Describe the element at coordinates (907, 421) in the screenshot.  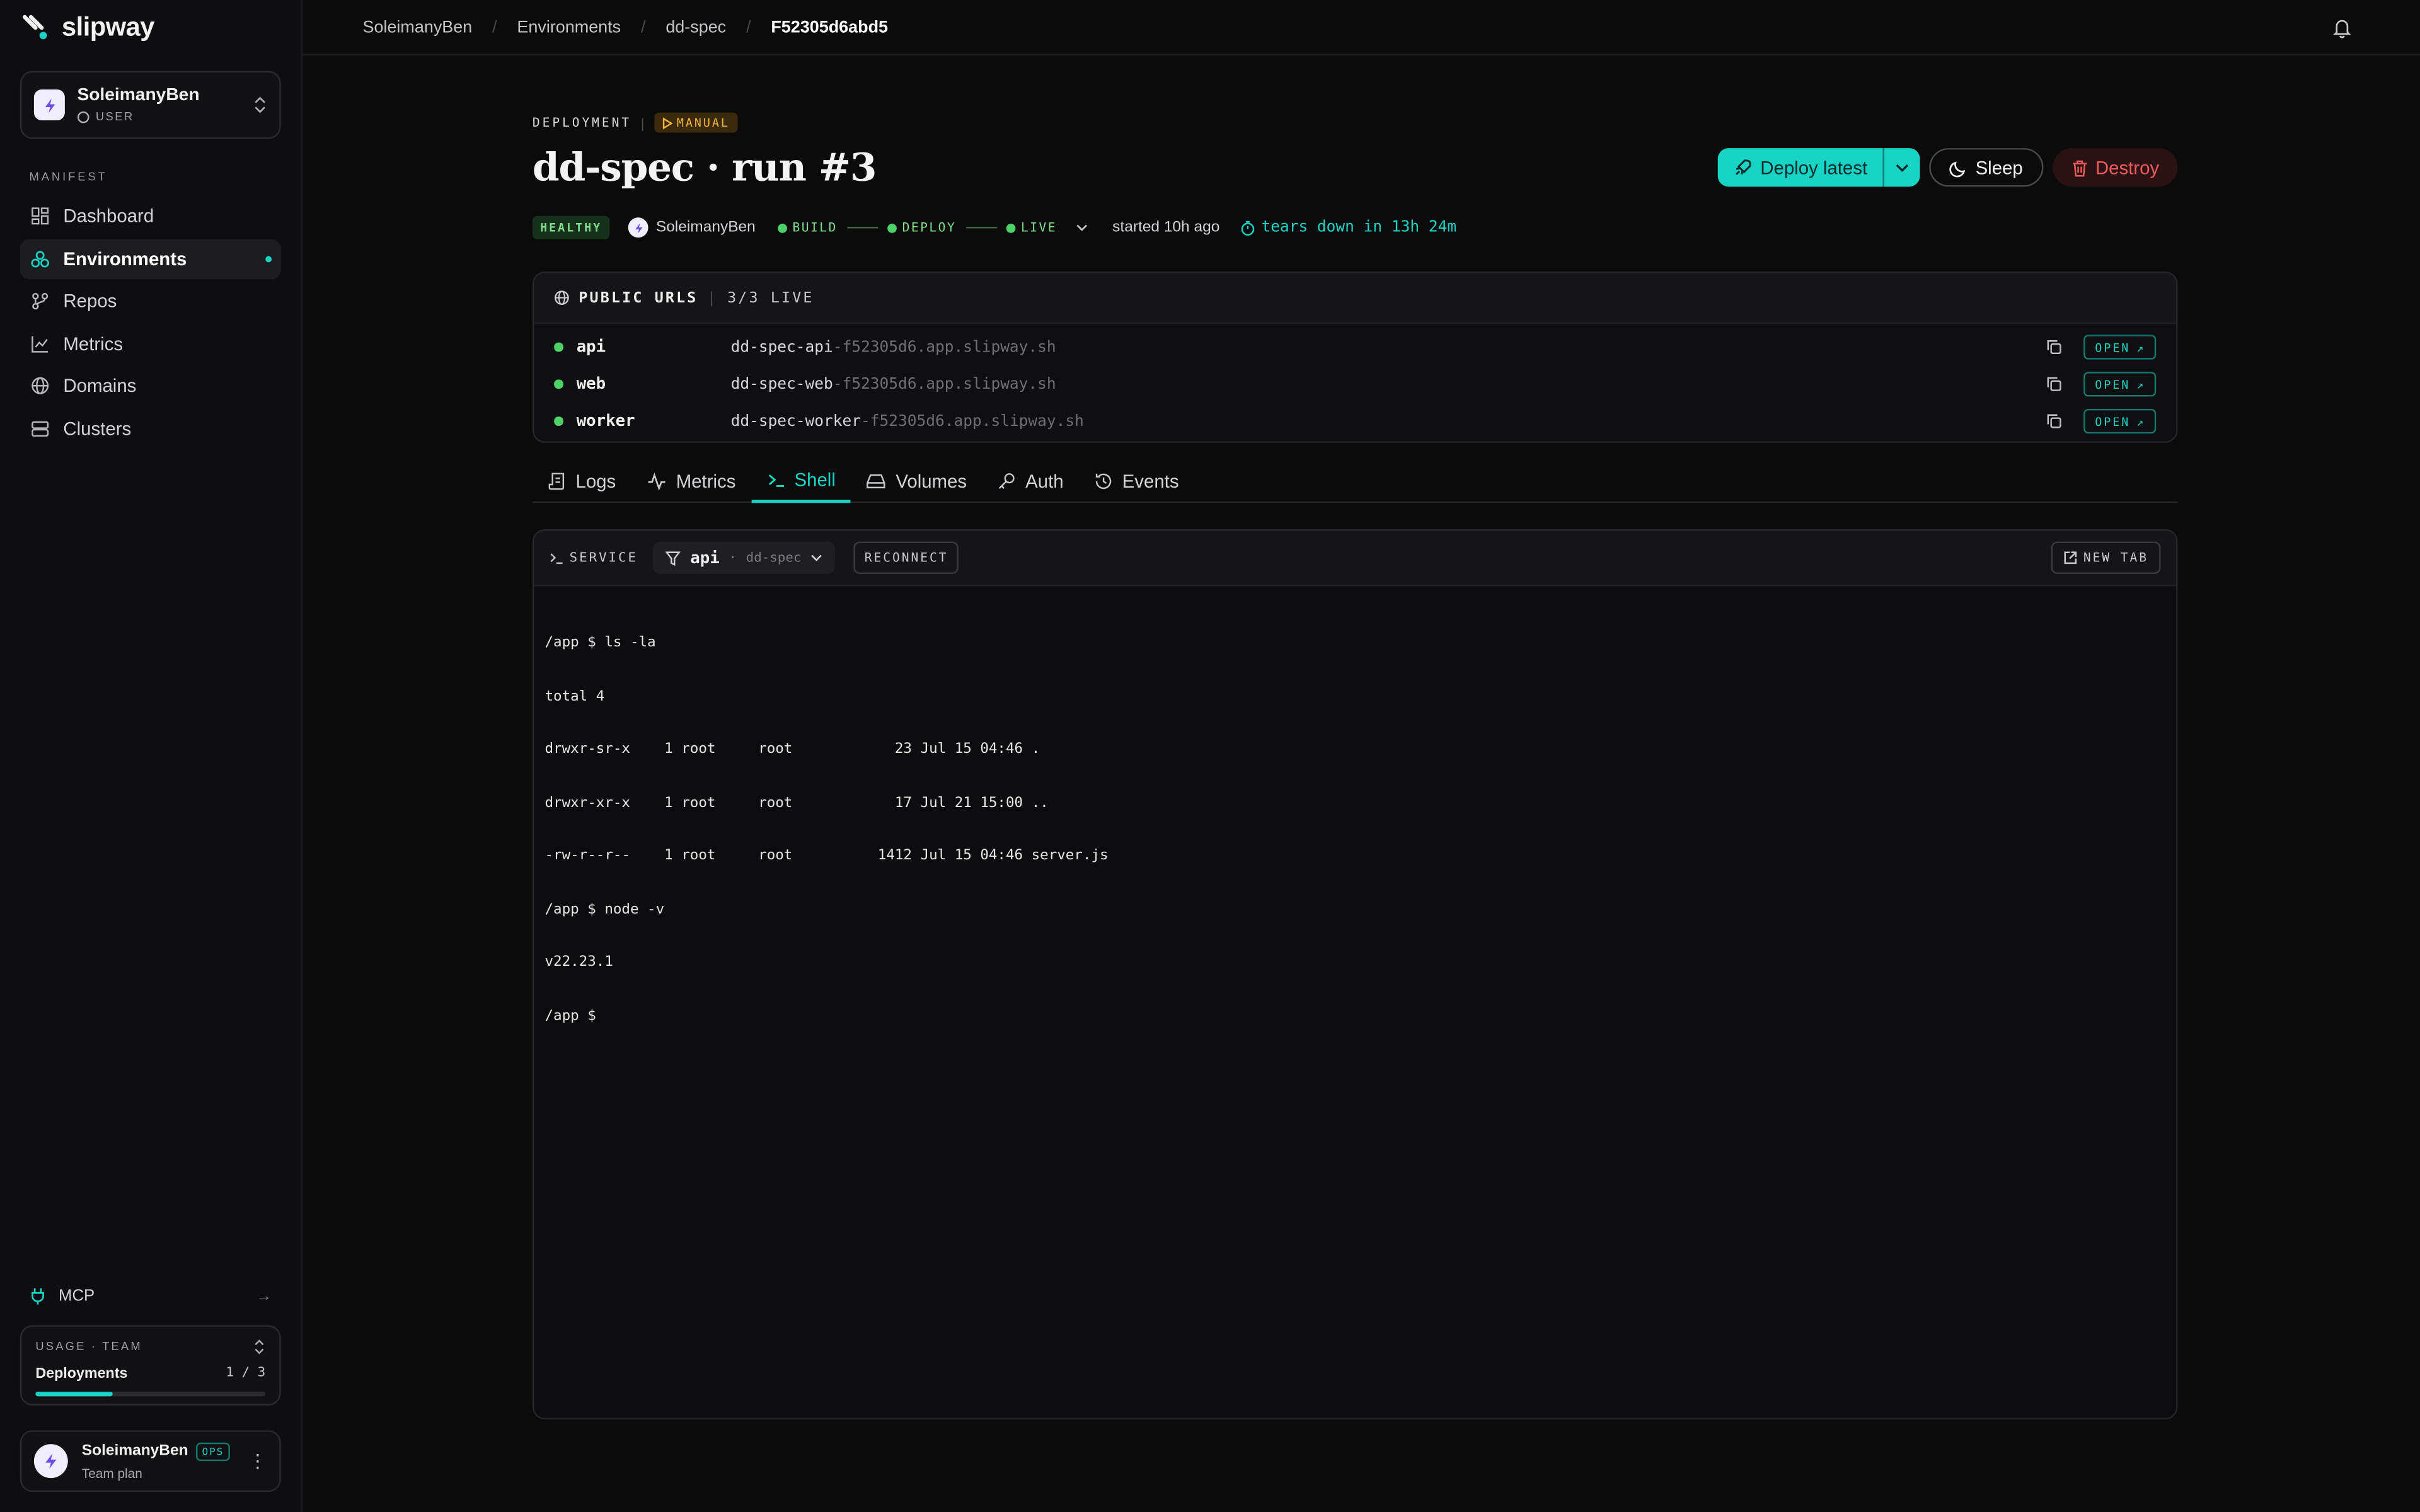
I see `service-url: dd-spec-worker-f52305d6.app.slipway.sh` at that location.